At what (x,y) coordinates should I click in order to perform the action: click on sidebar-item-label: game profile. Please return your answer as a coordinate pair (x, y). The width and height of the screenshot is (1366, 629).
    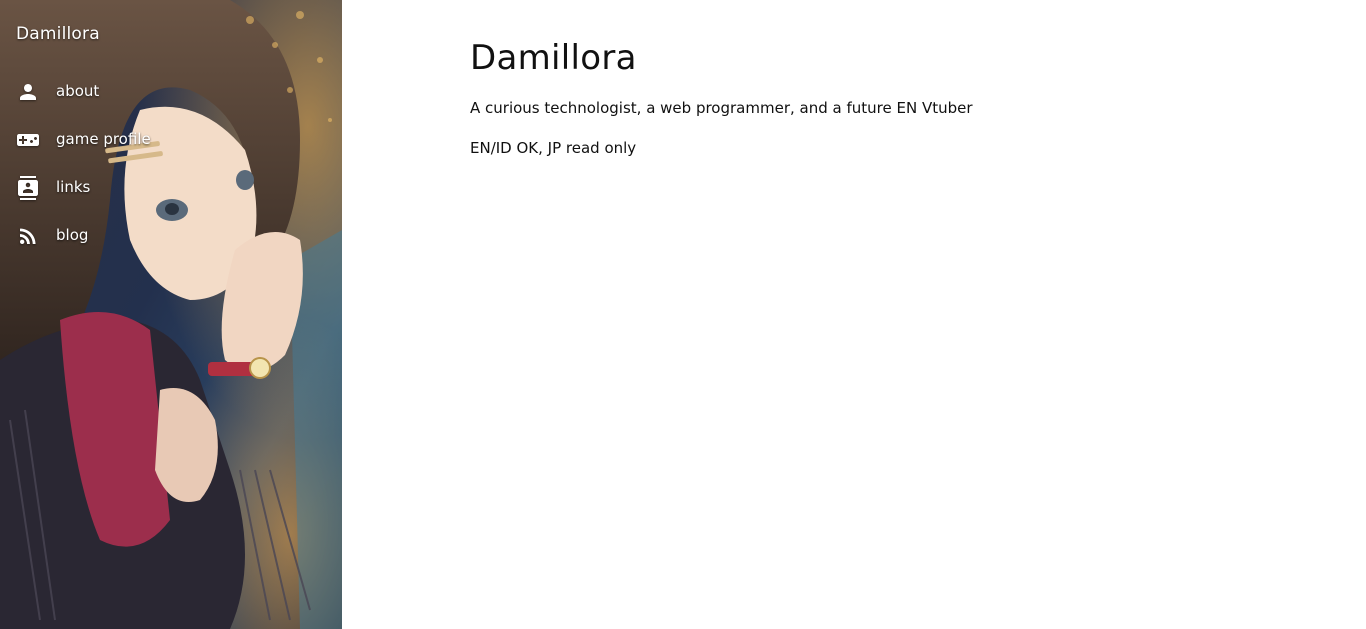
    Looking at the image, I should click on (103, 139).